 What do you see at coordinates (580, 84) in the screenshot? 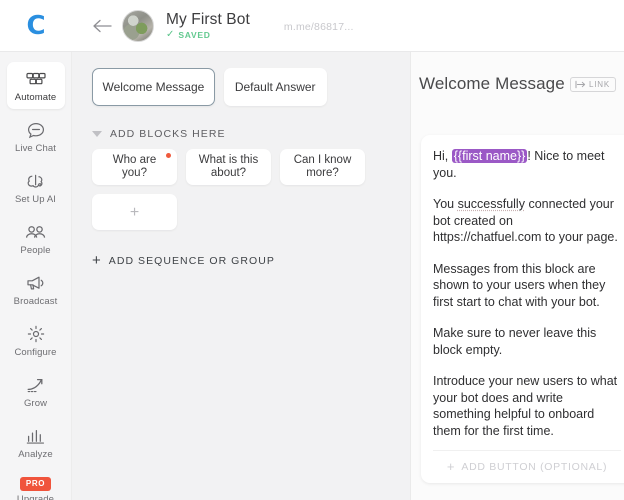
I see `link-arrow-icon` at bounding box center [580, 84].